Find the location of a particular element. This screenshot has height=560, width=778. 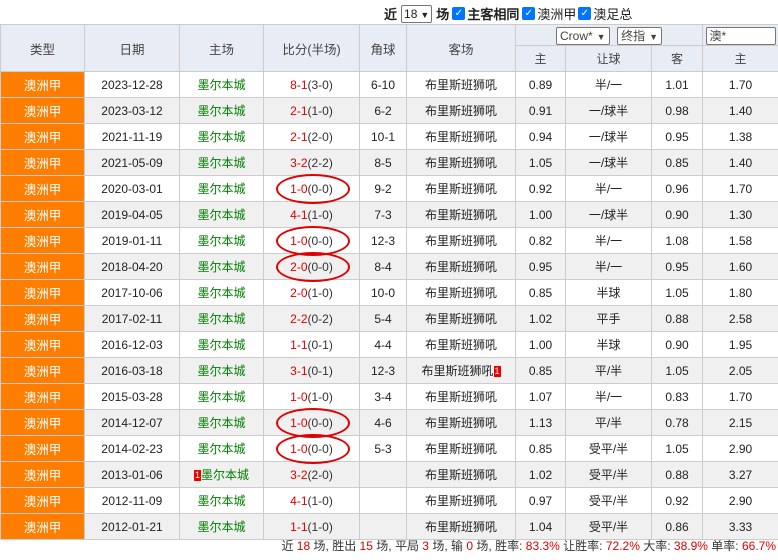

score-cell: 2-1(2-0) is located at coordinates (311, 136).